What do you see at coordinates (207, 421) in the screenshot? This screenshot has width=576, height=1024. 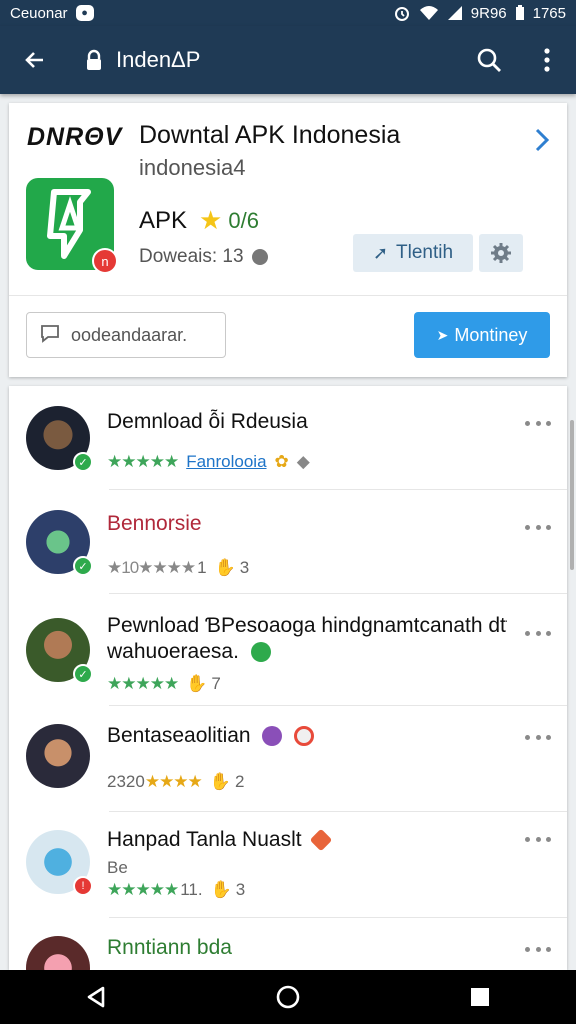 I see `item-title: Demnload ỗi Rdeusia` at bounding box center [207, 421].